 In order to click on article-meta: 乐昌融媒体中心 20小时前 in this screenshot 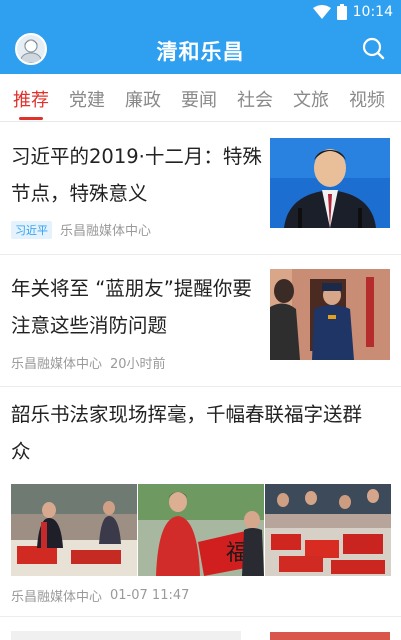, I will do `click(88, 362)`.